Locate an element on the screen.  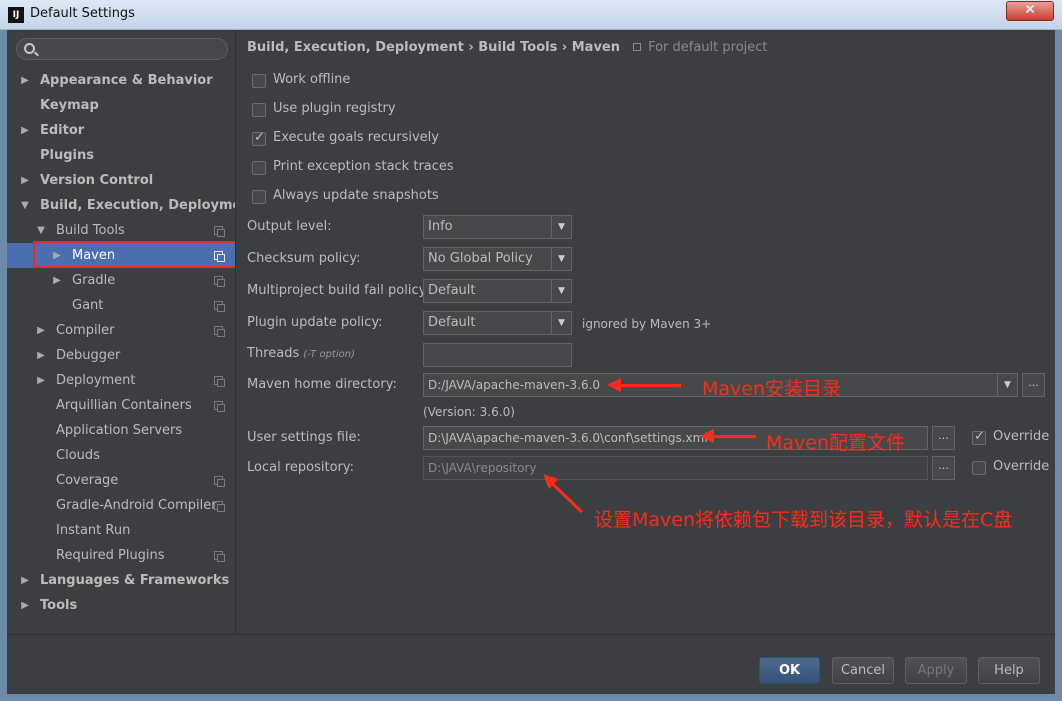
sidebar-item: Instant Run is located at coordinates (121, 530).